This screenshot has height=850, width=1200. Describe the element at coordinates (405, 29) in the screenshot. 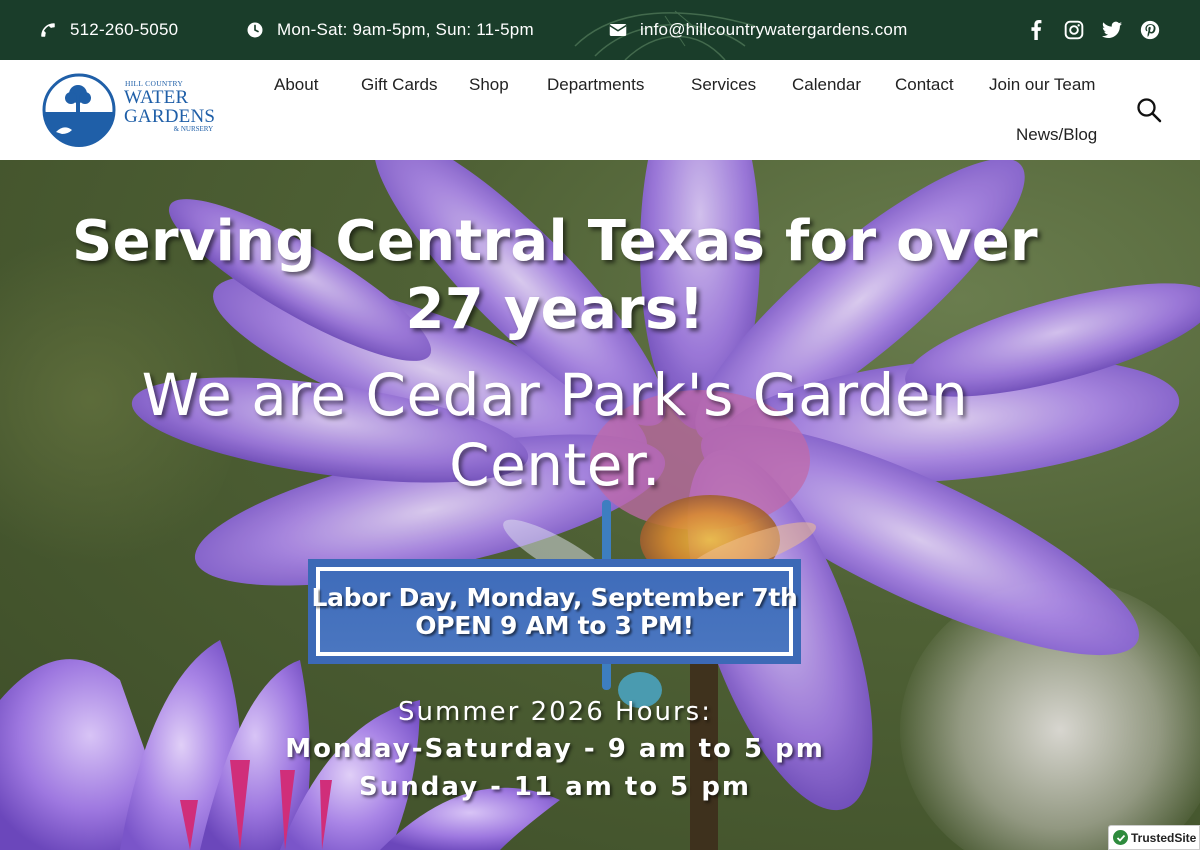

I see `hours-text: Mon-Sat: 9am-5pm, Sun: 11-5pm` at that location.